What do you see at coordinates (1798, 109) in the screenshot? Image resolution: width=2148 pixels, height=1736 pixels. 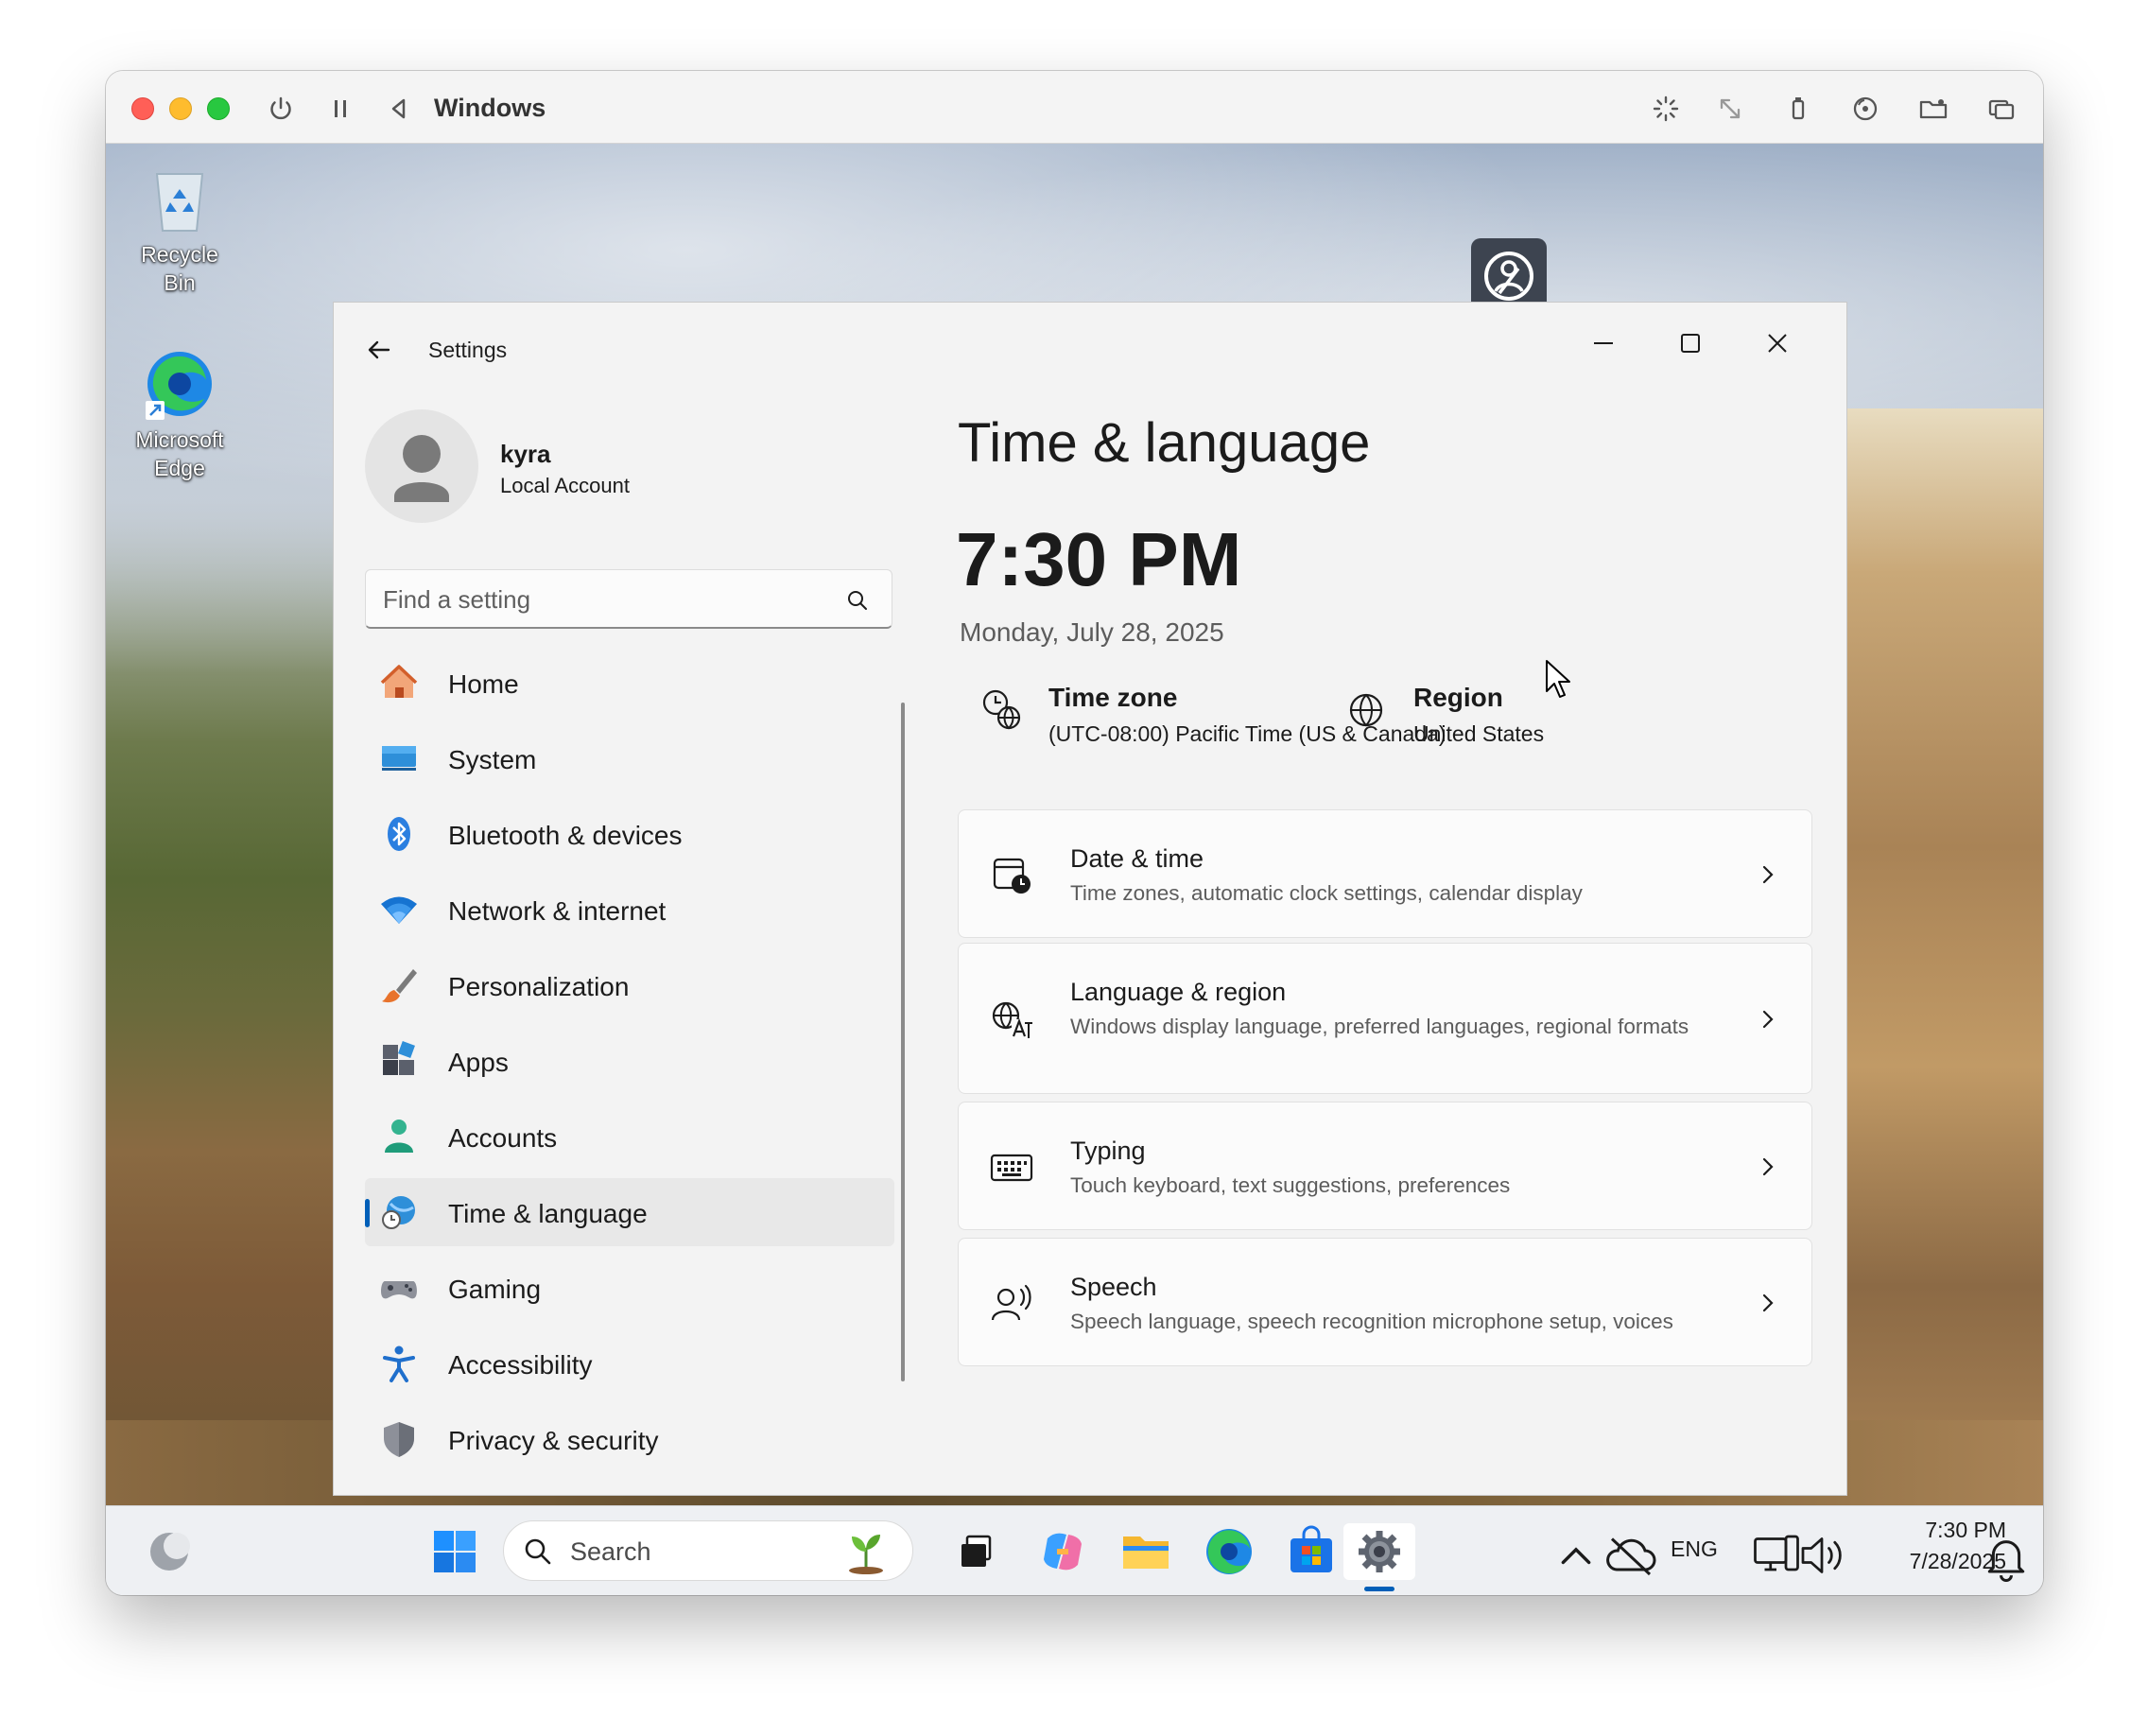 I see `usb-icon` at bounding box center [1798, 109].